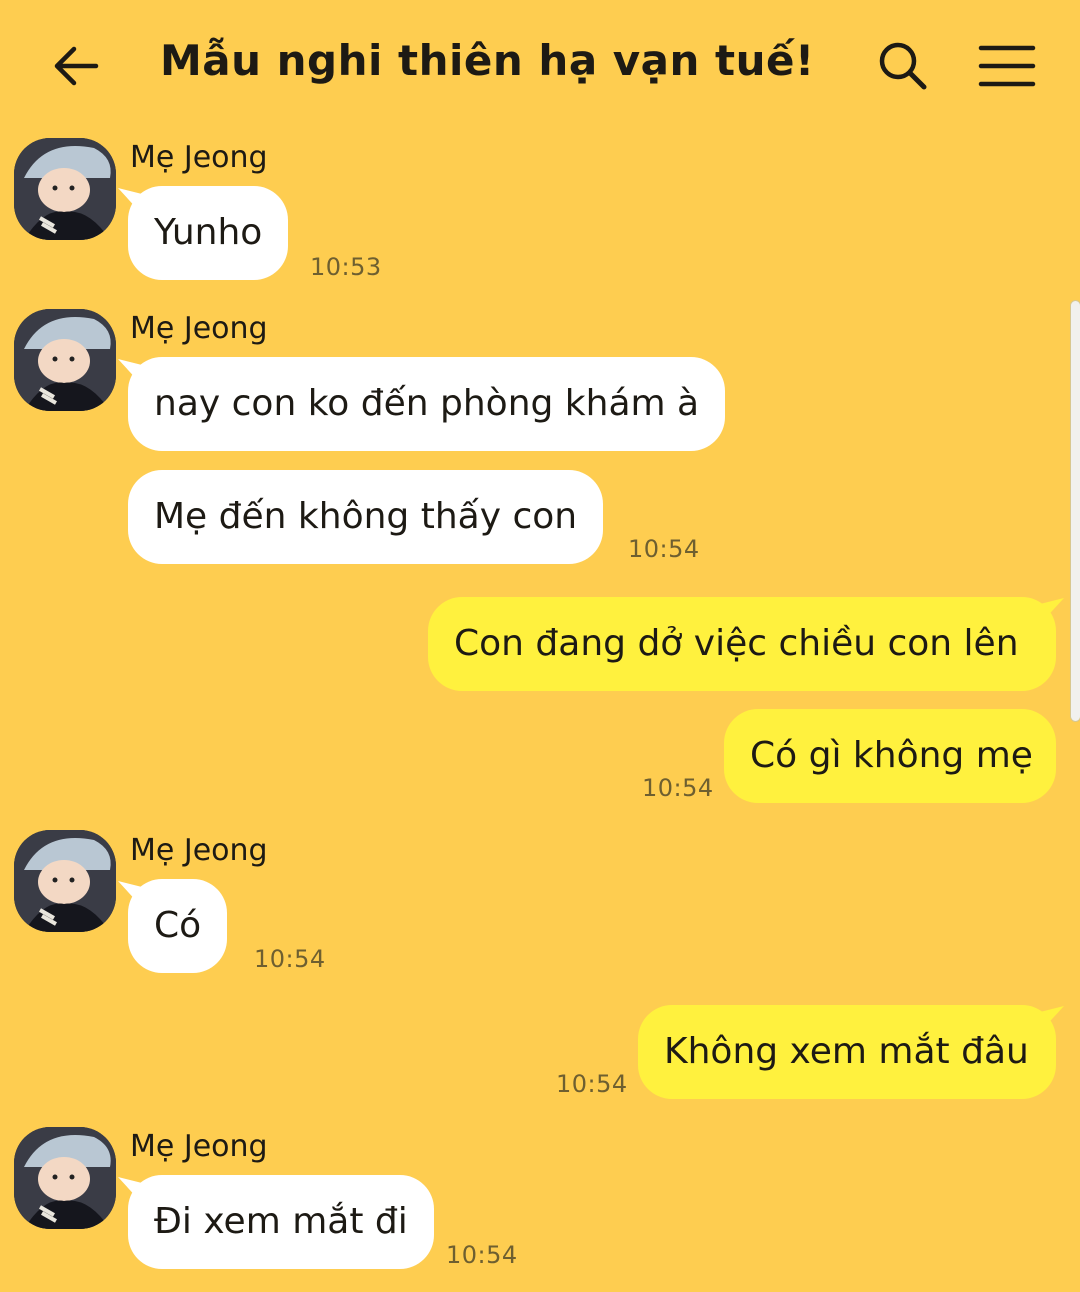 This screenshot has width=1080, height=1292. What do you see at coordinates (847, 1052) in the screenshot?
I see `message-bubble-outgoing: Không xem mắt đâu` at bounding box center [847, 1052].